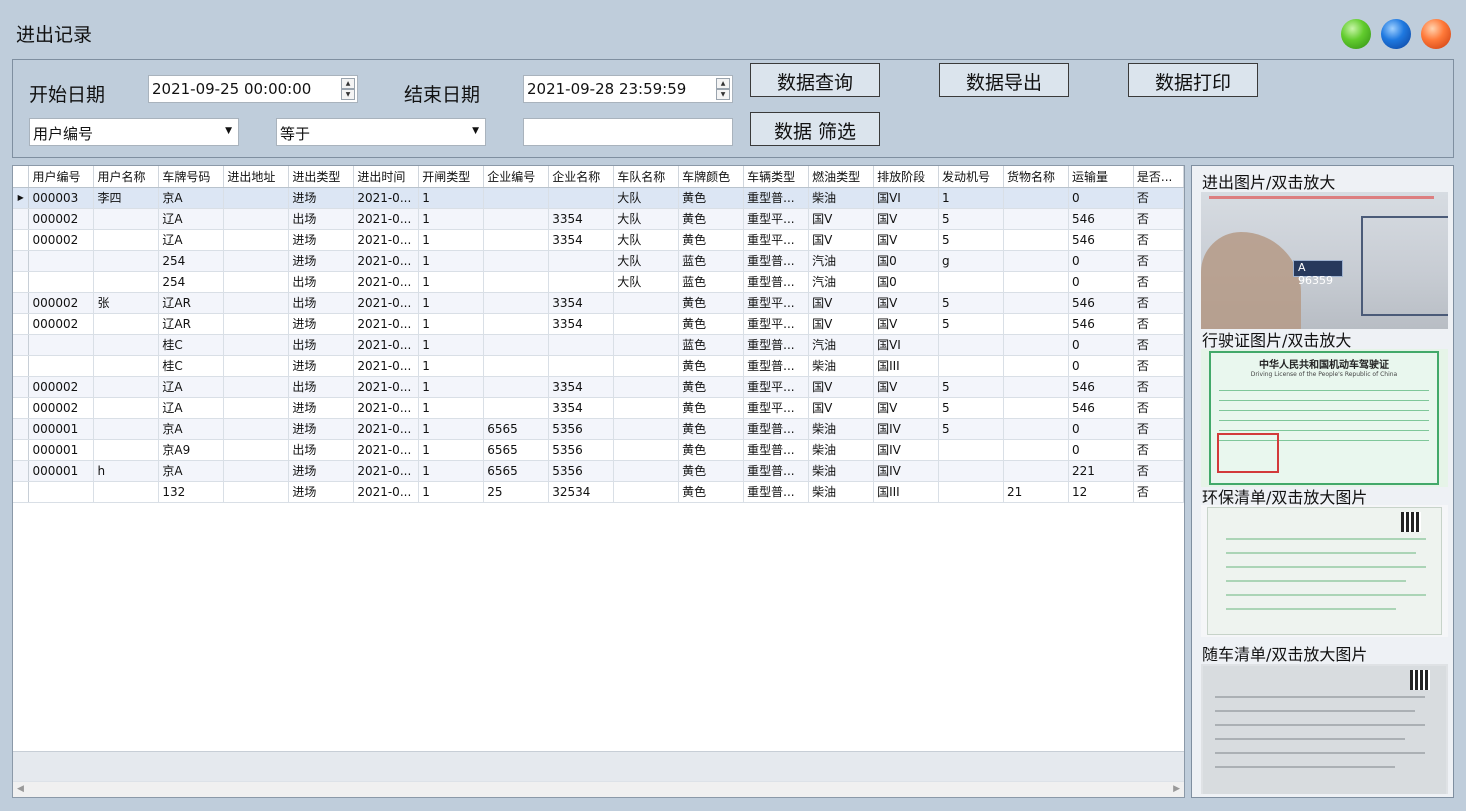 The width and height of the screenshot is (1466, 811). I want to click on column-header: 车辆类型, so click(776, 177).